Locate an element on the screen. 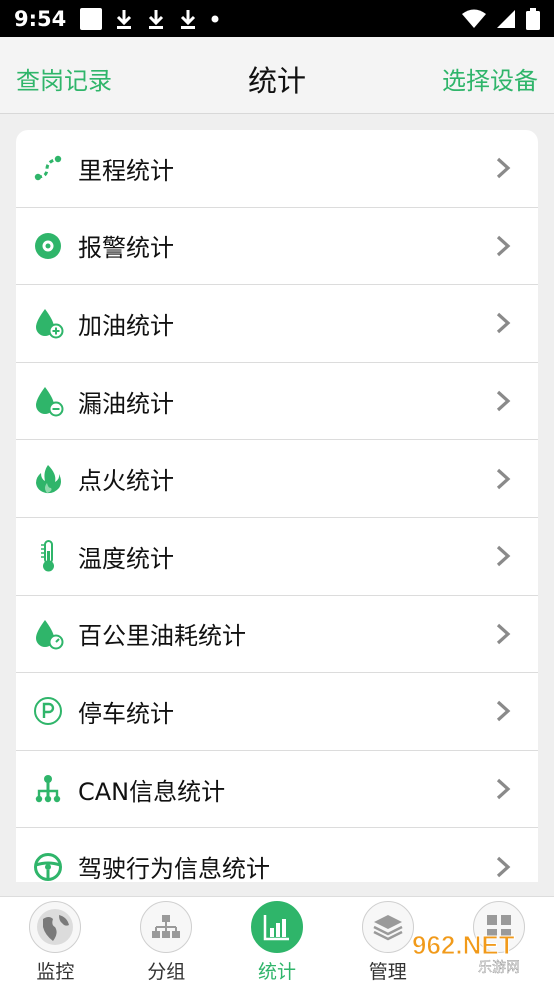 The image size is (554, 984). fuel-consumption-icon is located at coordinates (48, 634).